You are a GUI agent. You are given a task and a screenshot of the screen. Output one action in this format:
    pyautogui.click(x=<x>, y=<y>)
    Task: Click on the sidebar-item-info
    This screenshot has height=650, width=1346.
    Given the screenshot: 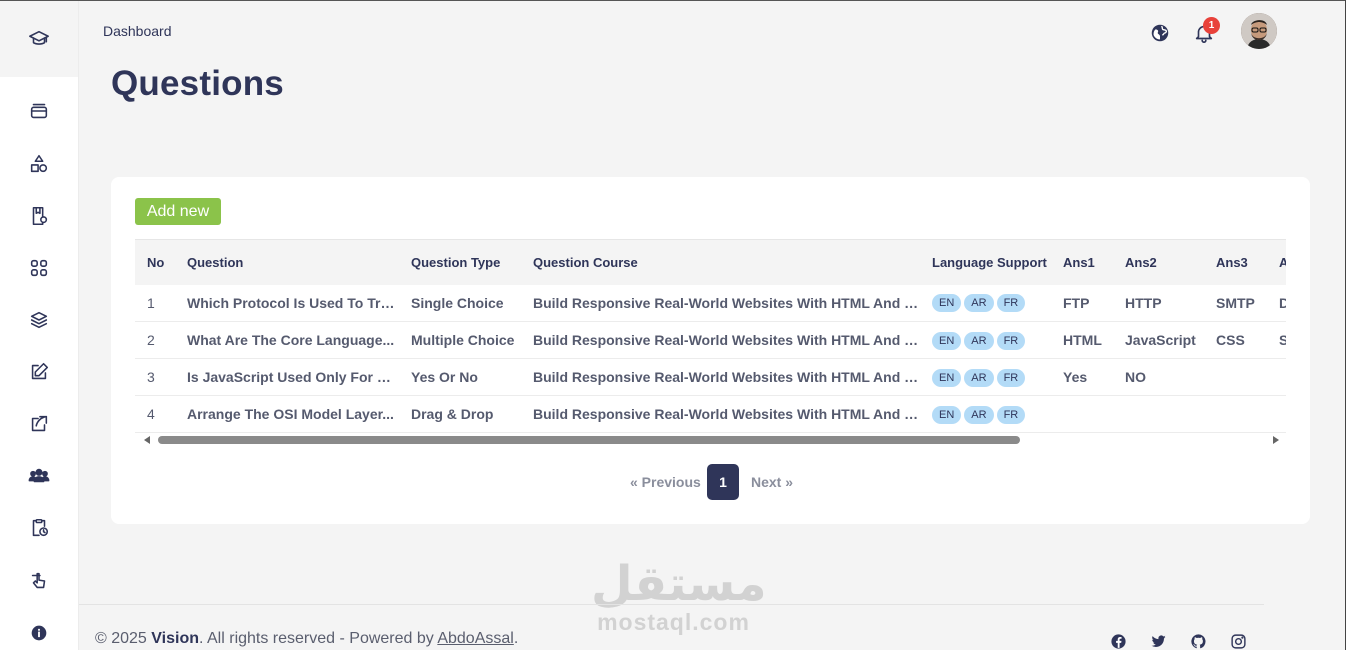 What is the action you would take?
    pyautogui.click(x=39, y=633)
    